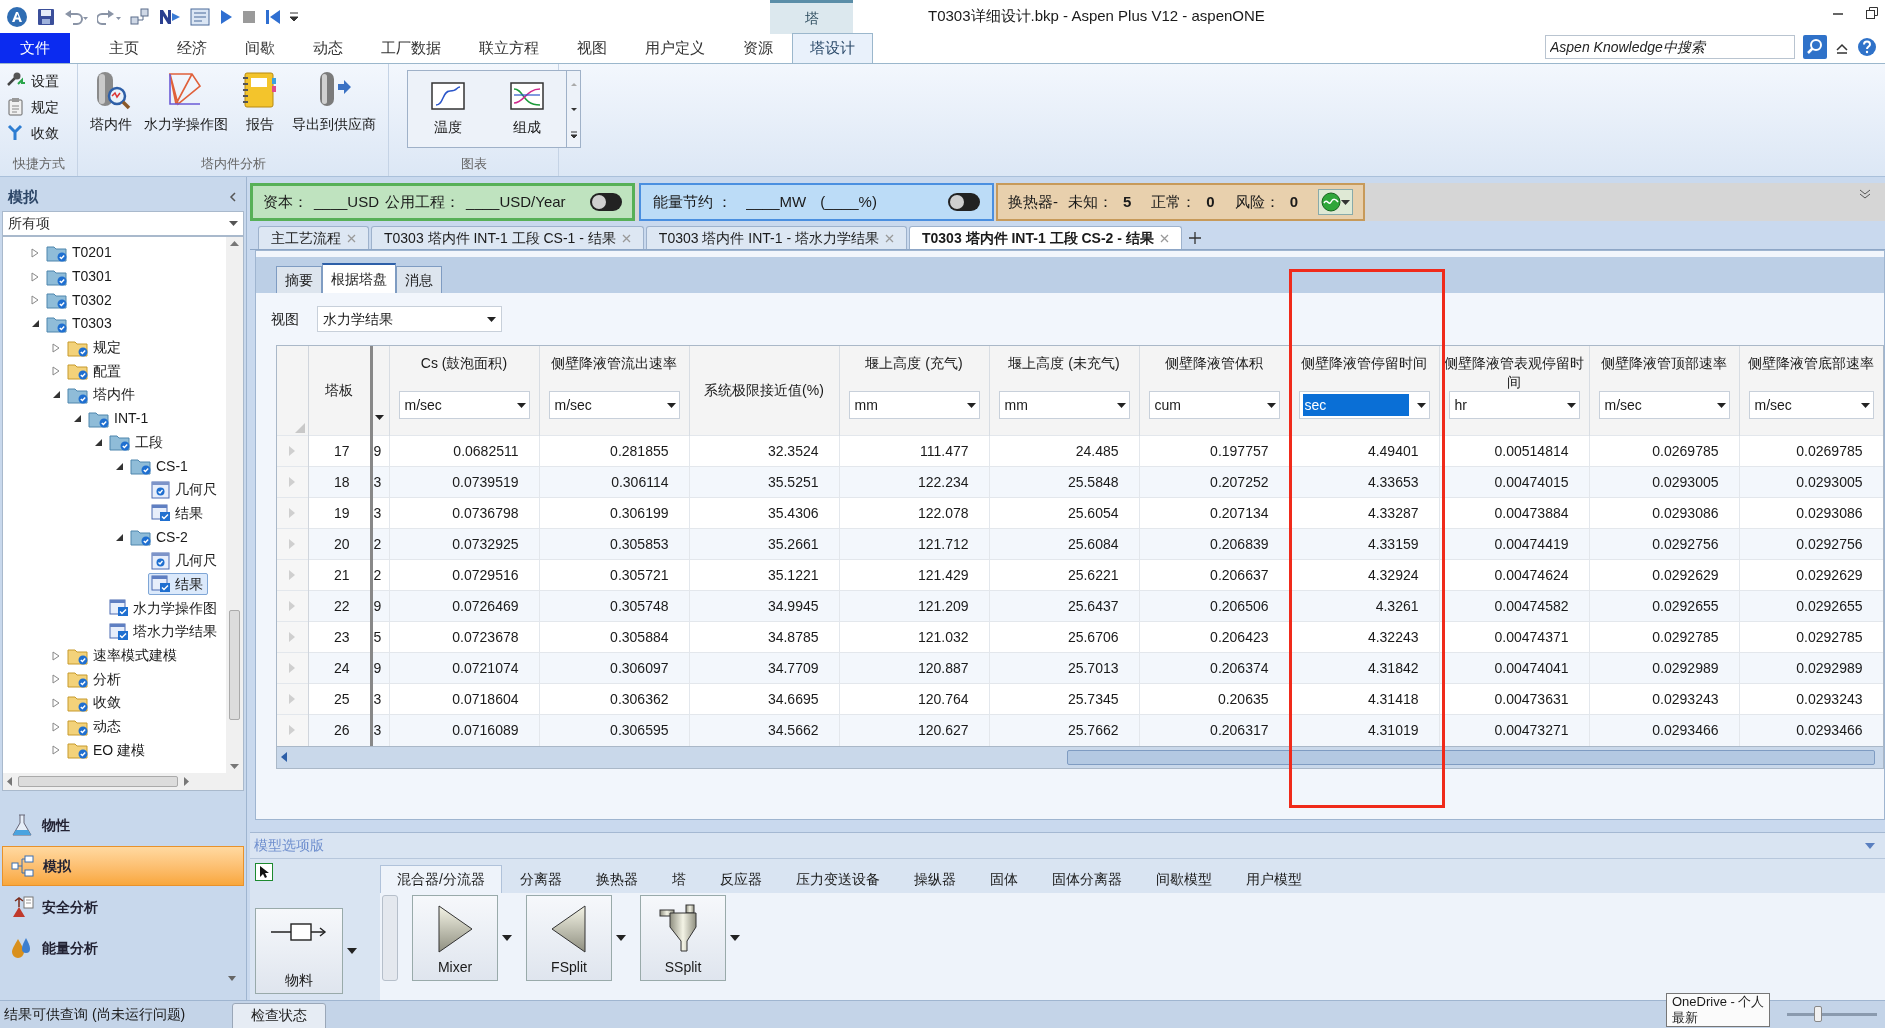  I want to click on chart-gallery-item: 组成, so click(526, 109).